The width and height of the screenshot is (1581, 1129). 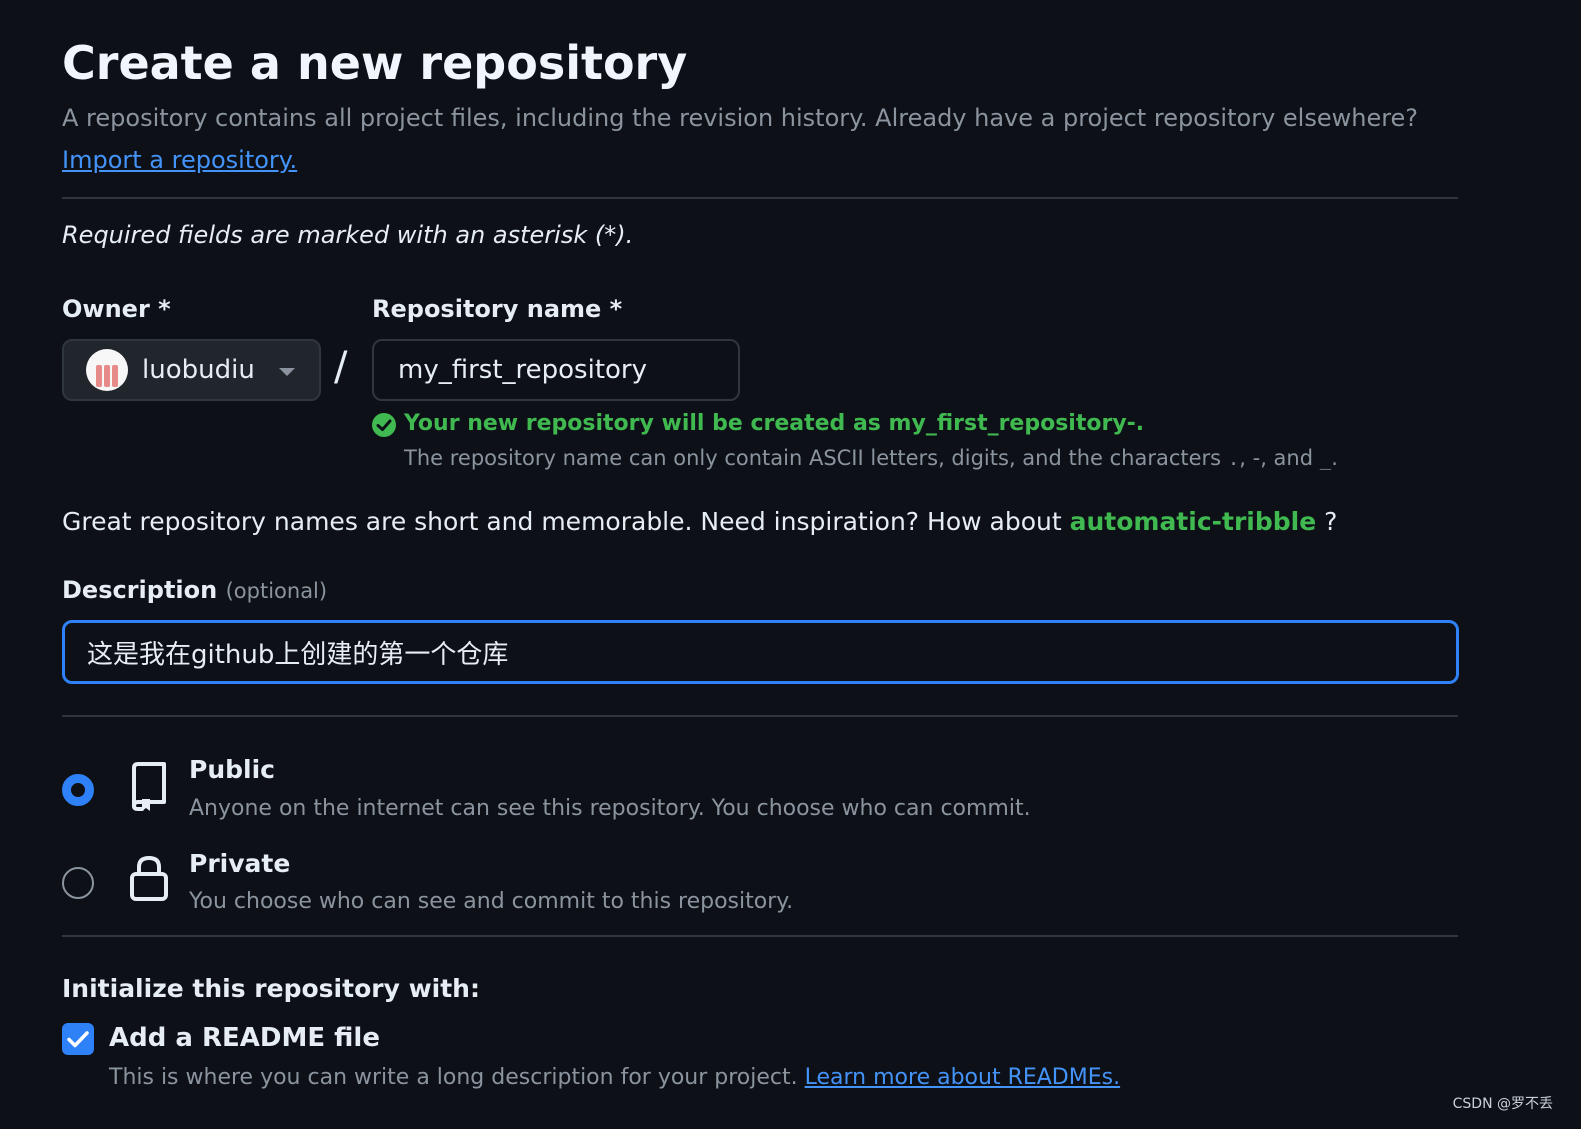 What do you see at coordinates (232, 769) in the screenshot?
I see `public-title: Public` at bounding box center [232, 769].